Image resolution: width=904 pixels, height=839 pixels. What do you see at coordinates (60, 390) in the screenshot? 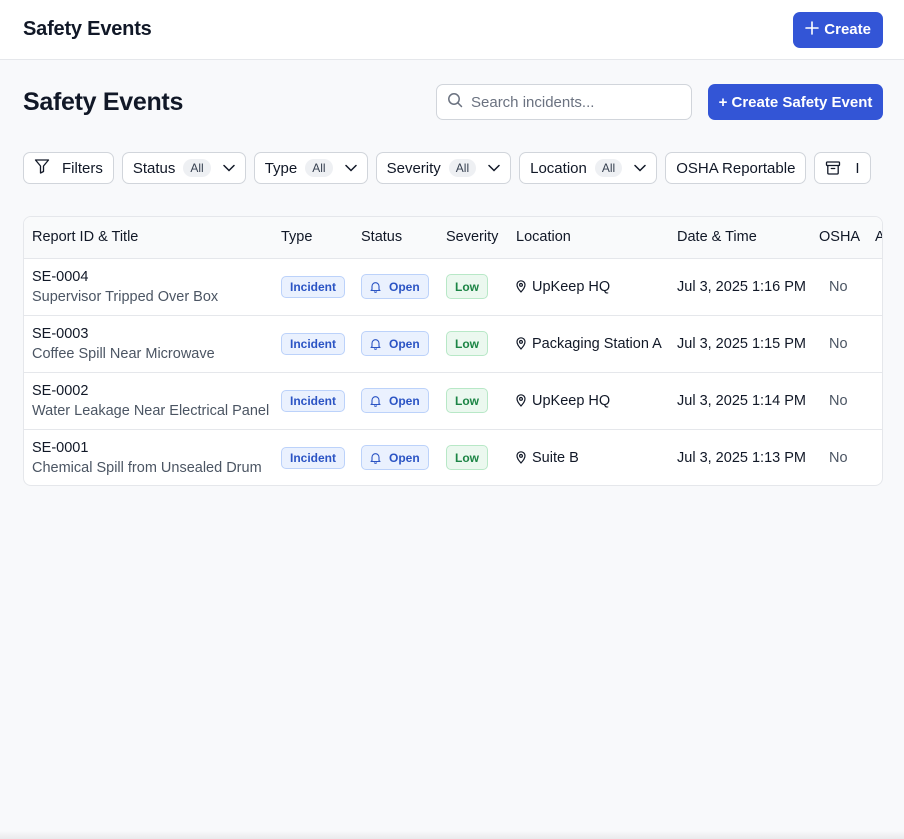
I see `report-id: SE-0002` at bounding box center [60, 390].